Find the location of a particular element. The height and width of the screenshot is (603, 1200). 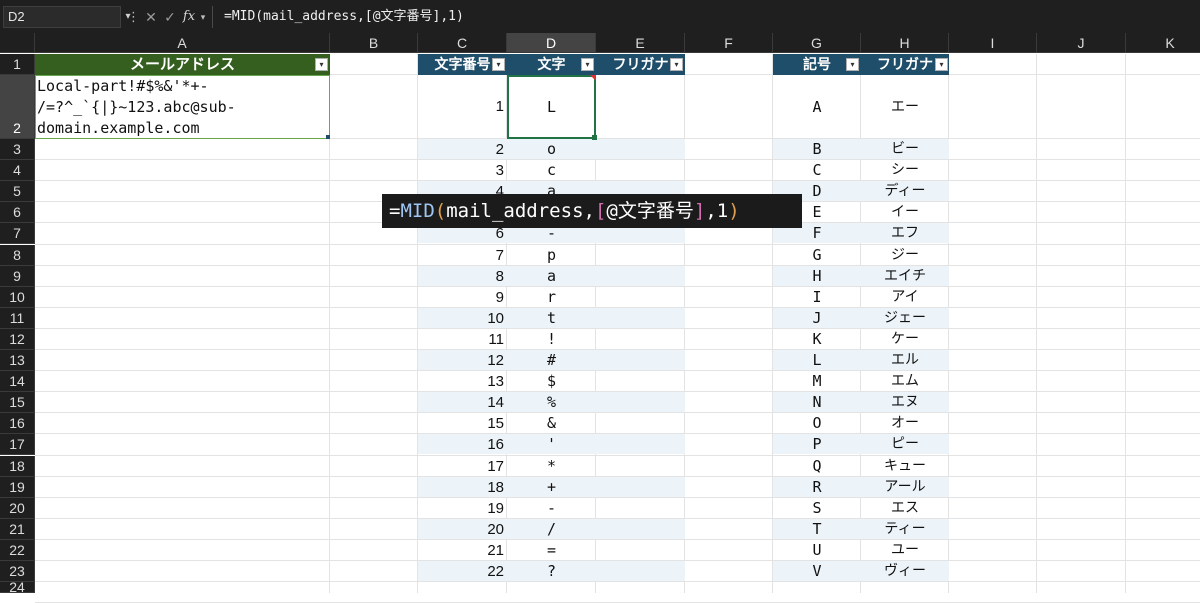

row-header-18: 18 is located at coordinates (17, 466).